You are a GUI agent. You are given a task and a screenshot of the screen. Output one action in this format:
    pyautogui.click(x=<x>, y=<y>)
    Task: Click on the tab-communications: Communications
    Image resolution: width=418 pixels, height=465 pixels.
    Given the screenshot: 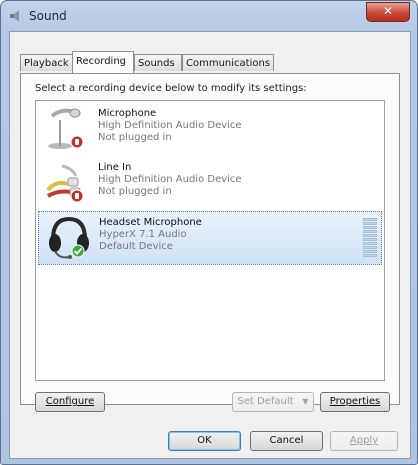 What is the action you would take?
    pyautogui.click(x=228, y=62)
    